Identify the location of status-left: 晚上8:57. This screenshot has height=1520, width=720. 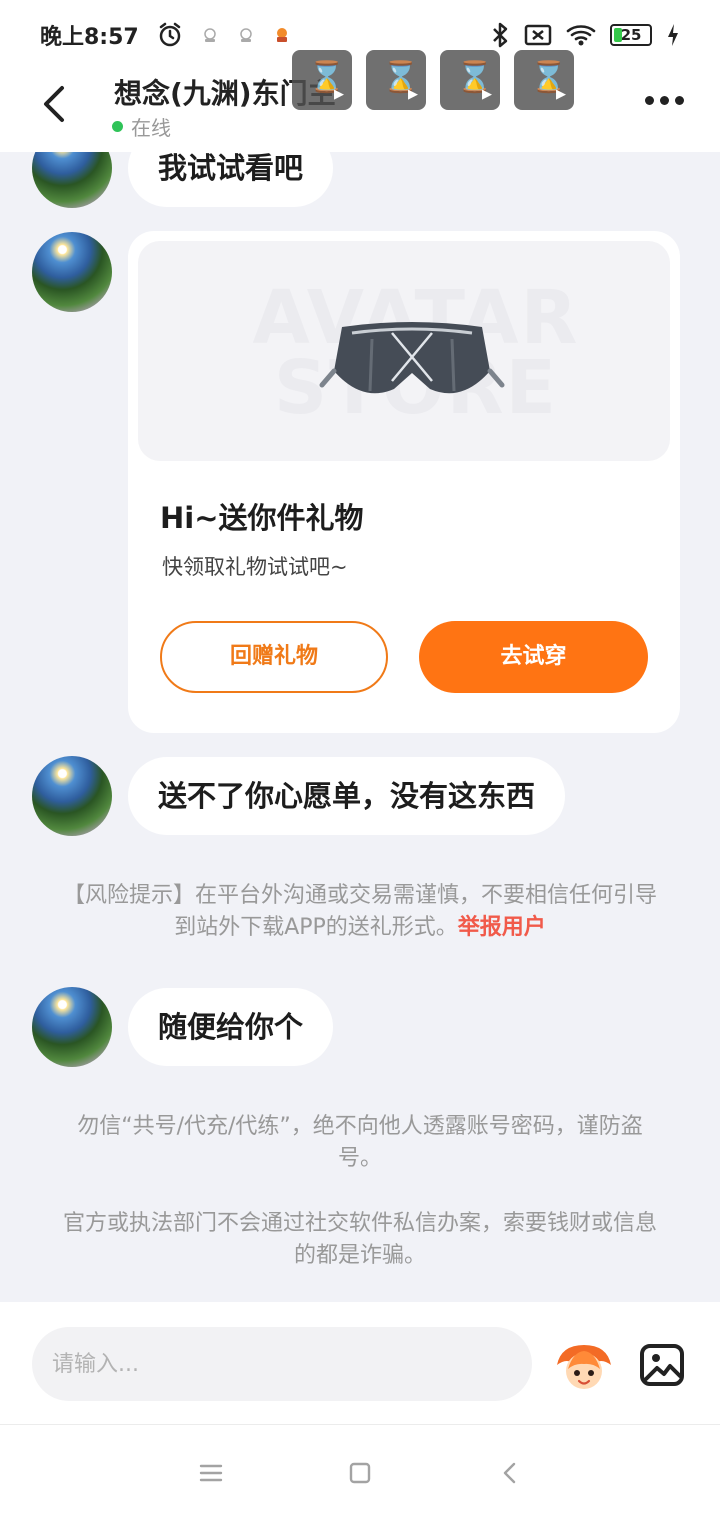
(165, 35).